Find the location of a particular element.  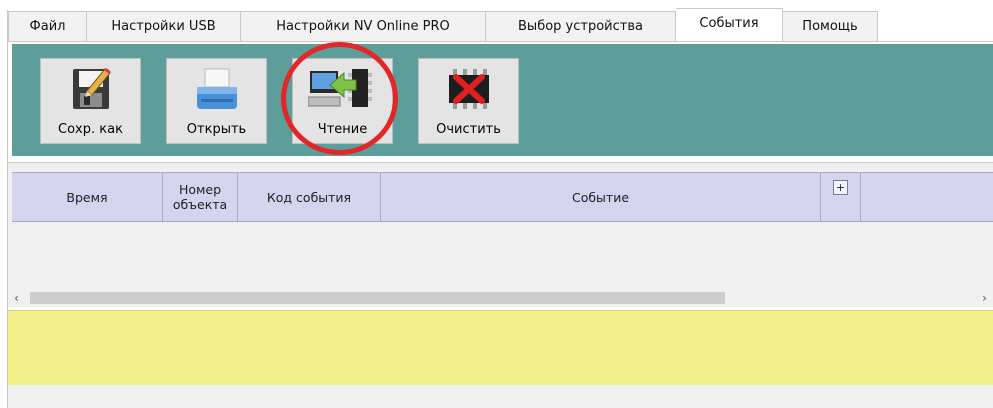

tab-help: Помощь is located at coordinates (830, 26).